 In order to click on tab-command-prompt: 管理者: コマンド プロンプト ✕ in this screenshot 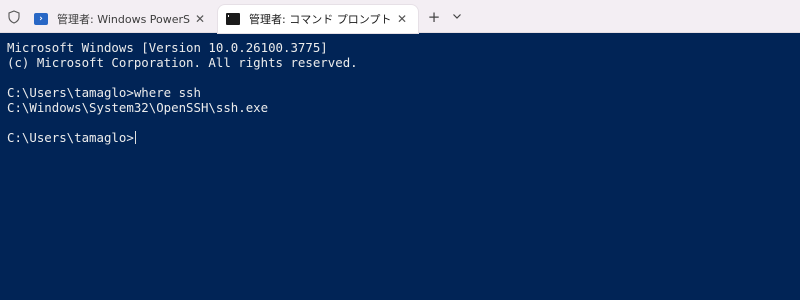, I will do `click(318, 19)`.